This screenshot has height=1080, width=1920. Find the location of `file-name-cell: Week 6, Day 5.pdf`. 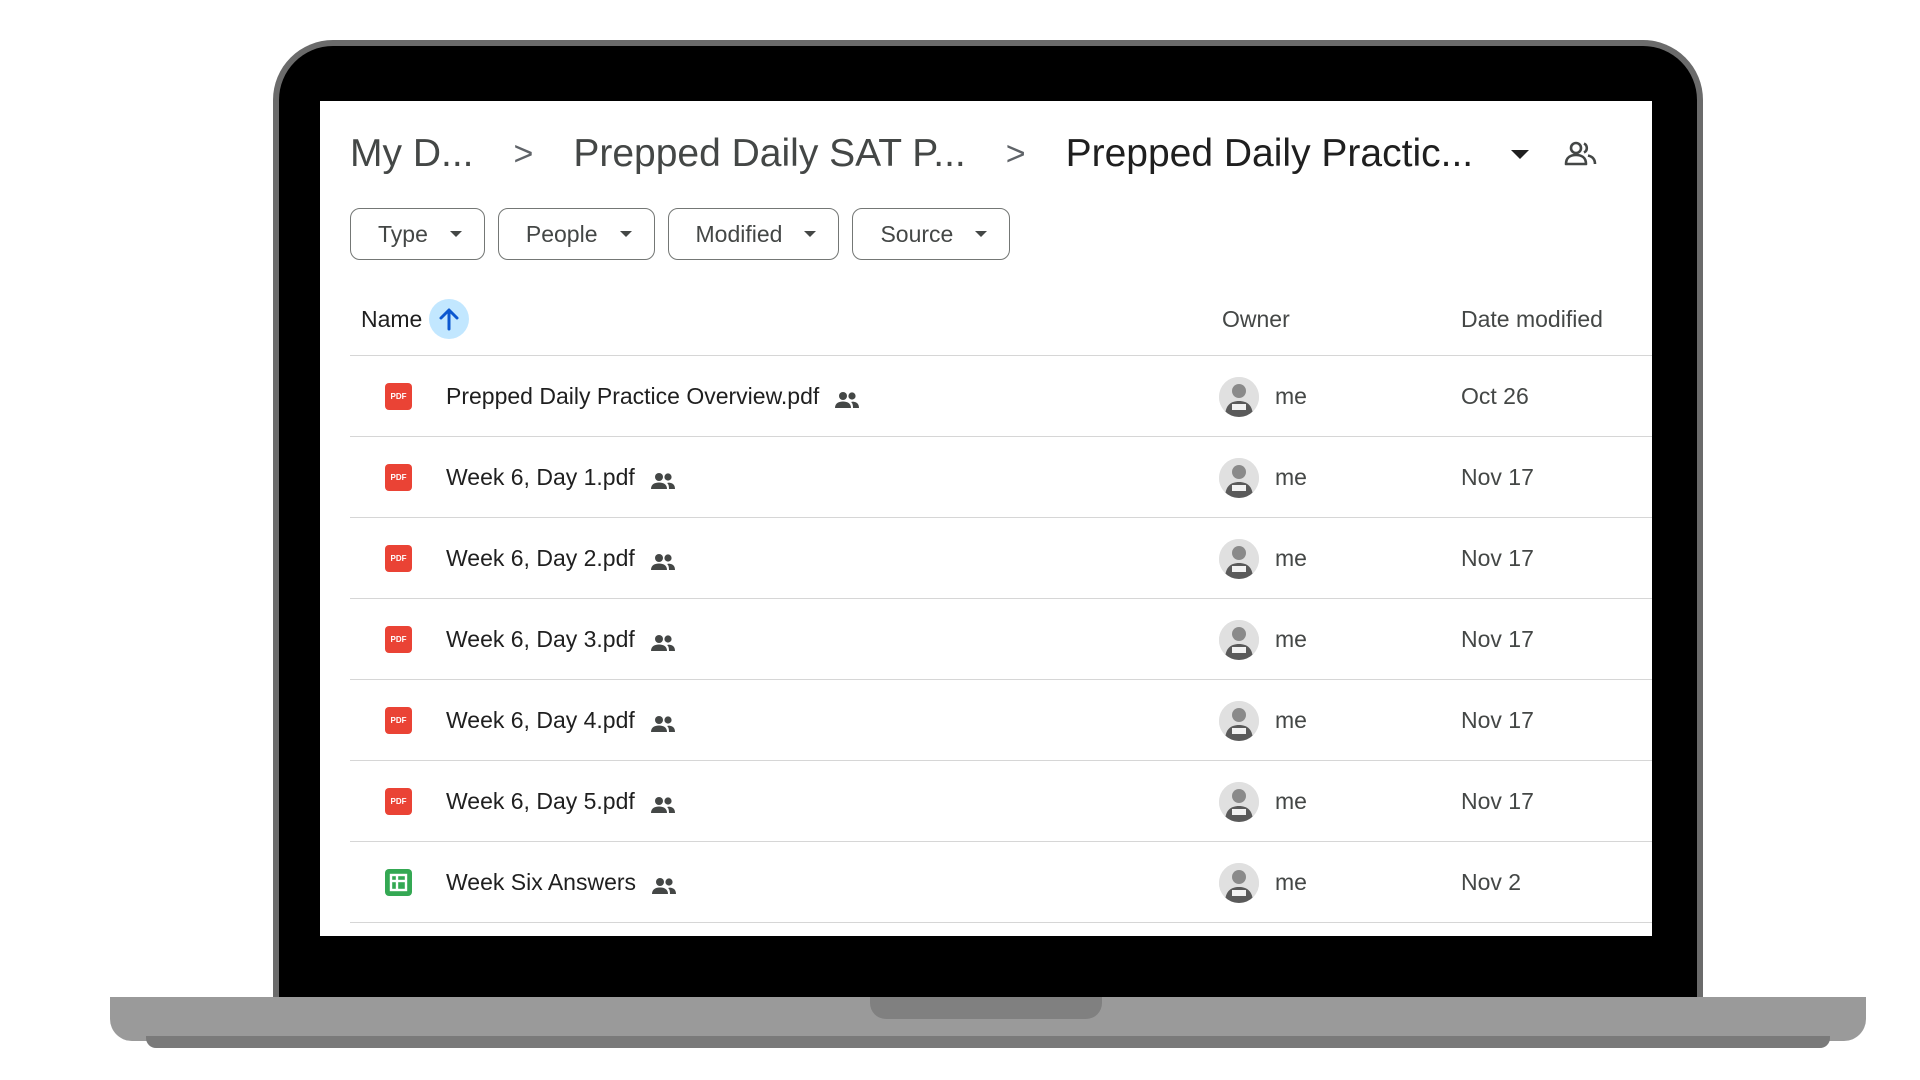

file-name-cell: Week 6, Day 5.pdf is located at coordinates (561, 801).